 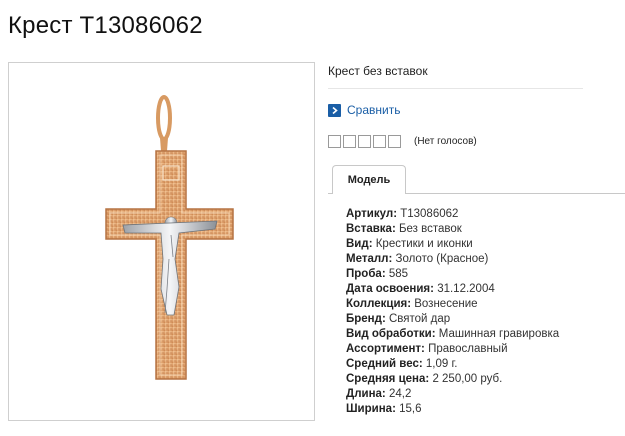 I want to click on spec-label: Металл, so click(x=367, y=259).